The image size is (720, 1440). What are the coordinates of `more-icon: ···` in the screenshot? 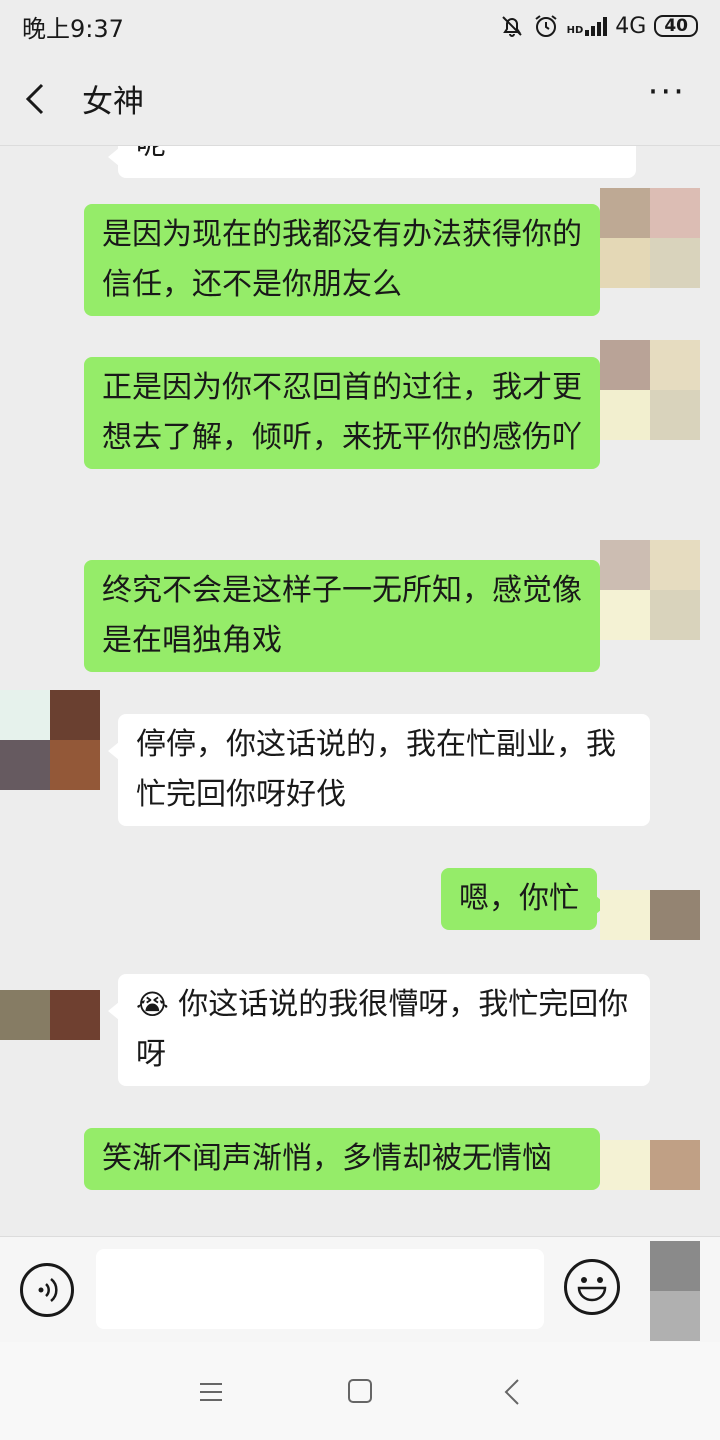 It's located at (667, 99).